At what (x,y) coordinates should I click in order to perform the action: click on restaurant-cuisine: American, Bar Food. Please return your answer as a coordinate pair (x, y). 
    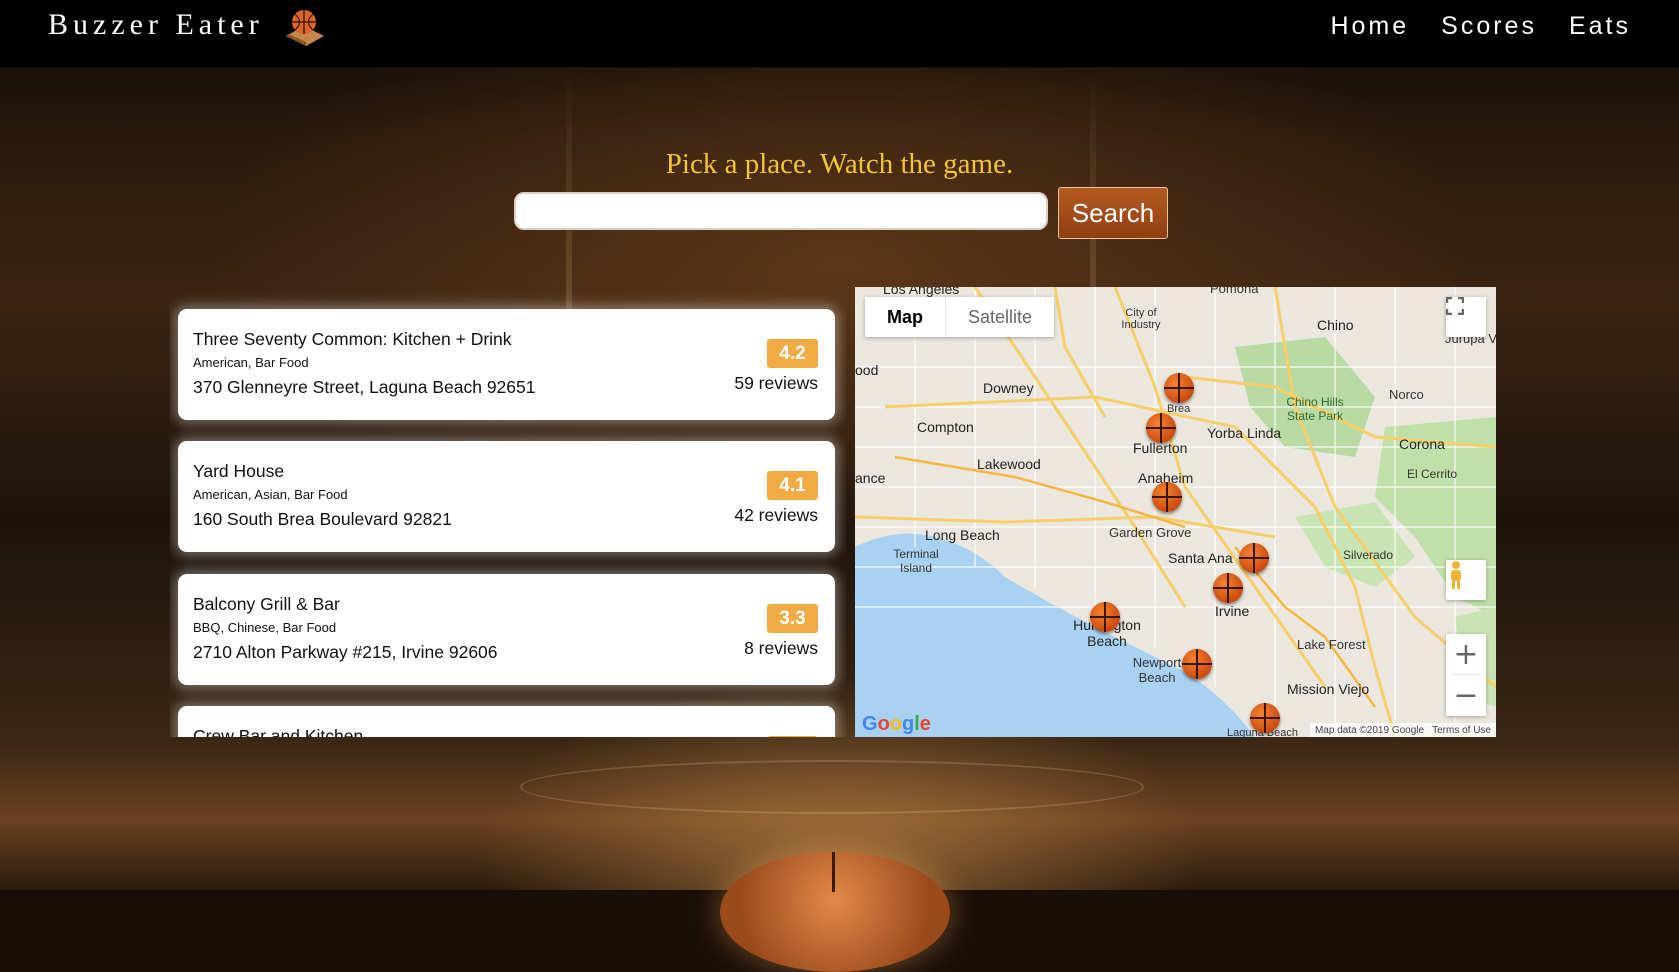
    Looking at the image, I should click on (251, 362).